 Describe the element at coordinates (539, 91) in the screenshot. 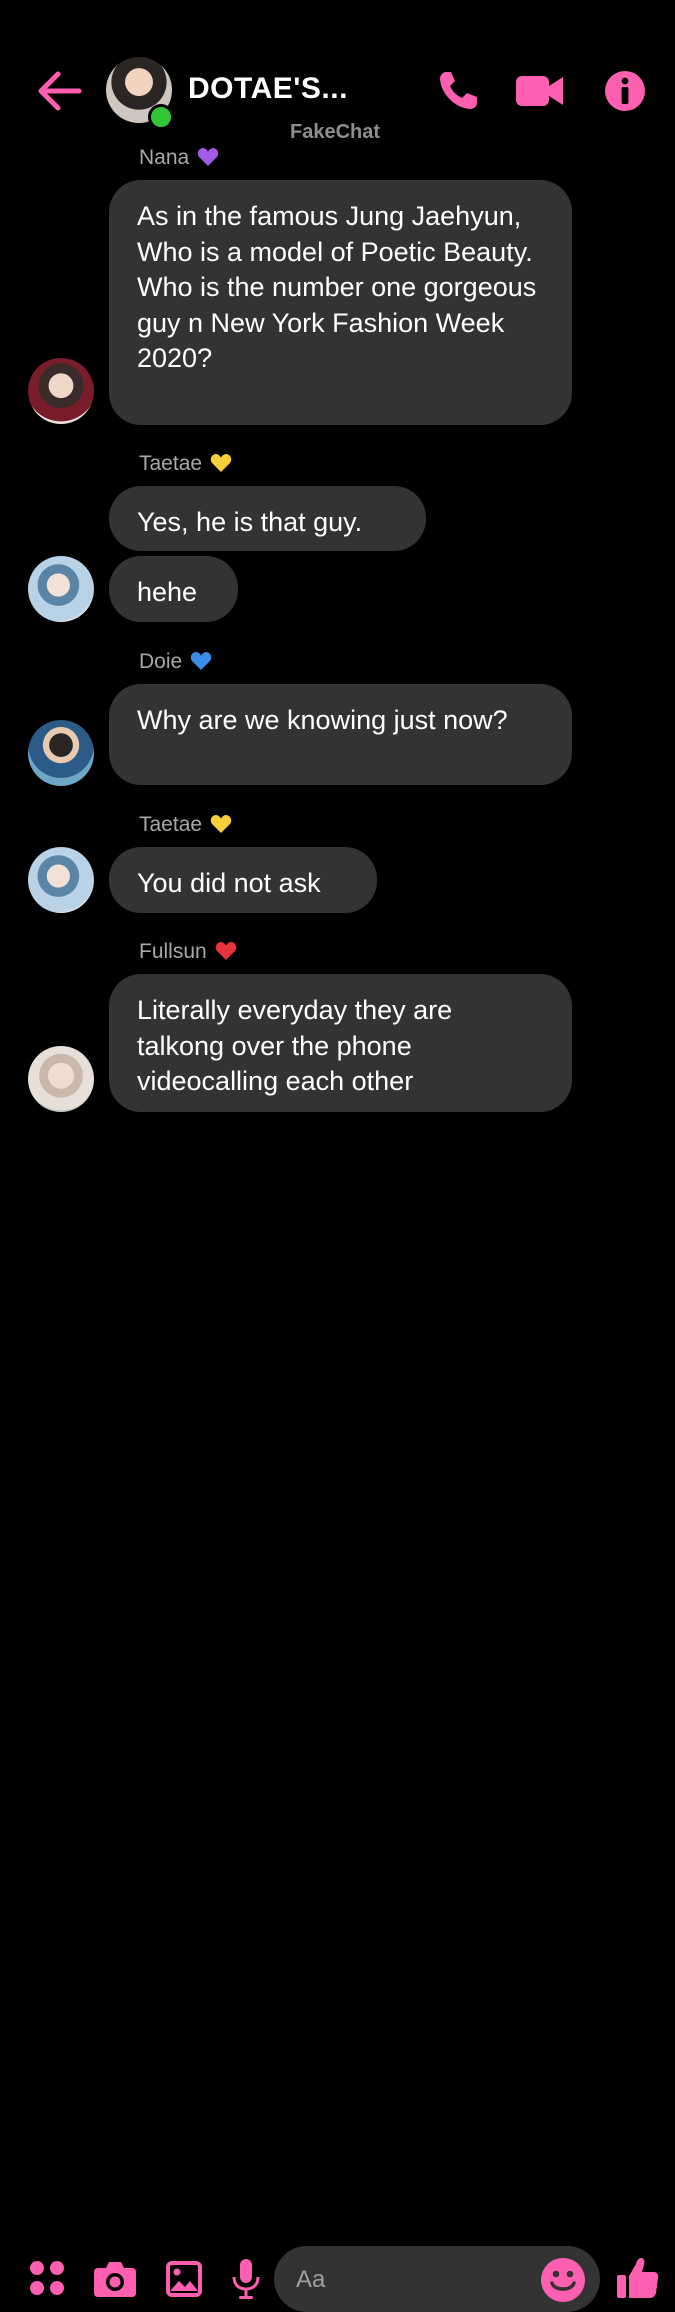

I see `video-camera-icon` at that location.